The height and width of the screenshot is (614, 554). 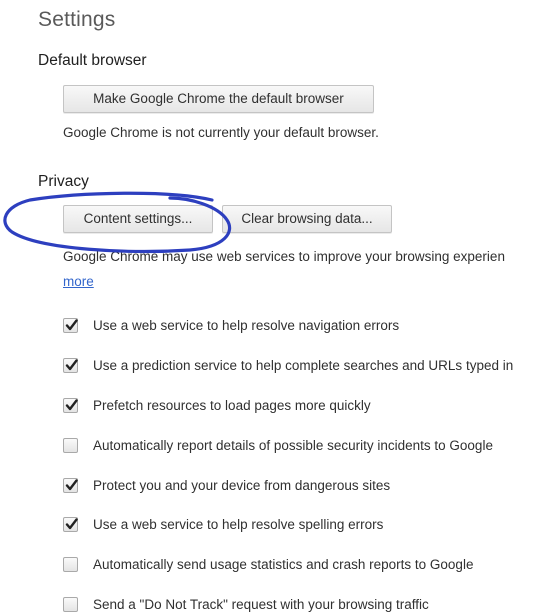 What do you see at coordinates (78, 281) in the screenshot?
I see `learn-more-link: more` at bounding box center [78, 281].